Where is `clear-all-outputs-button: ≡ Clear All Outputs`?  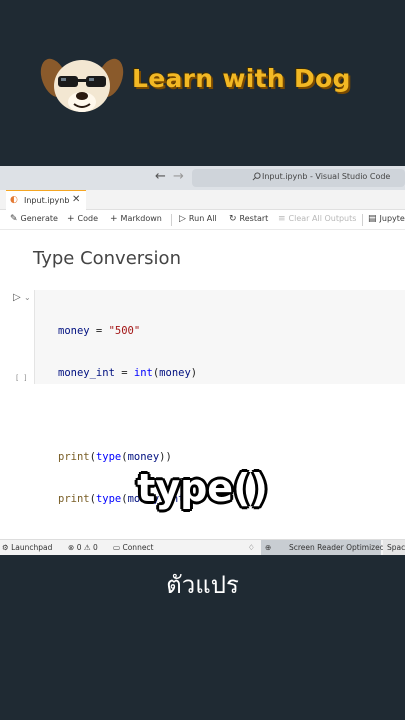 clear-all-outputs-button: ≡ Clear All Outputs is located at coordinates (317, 220).